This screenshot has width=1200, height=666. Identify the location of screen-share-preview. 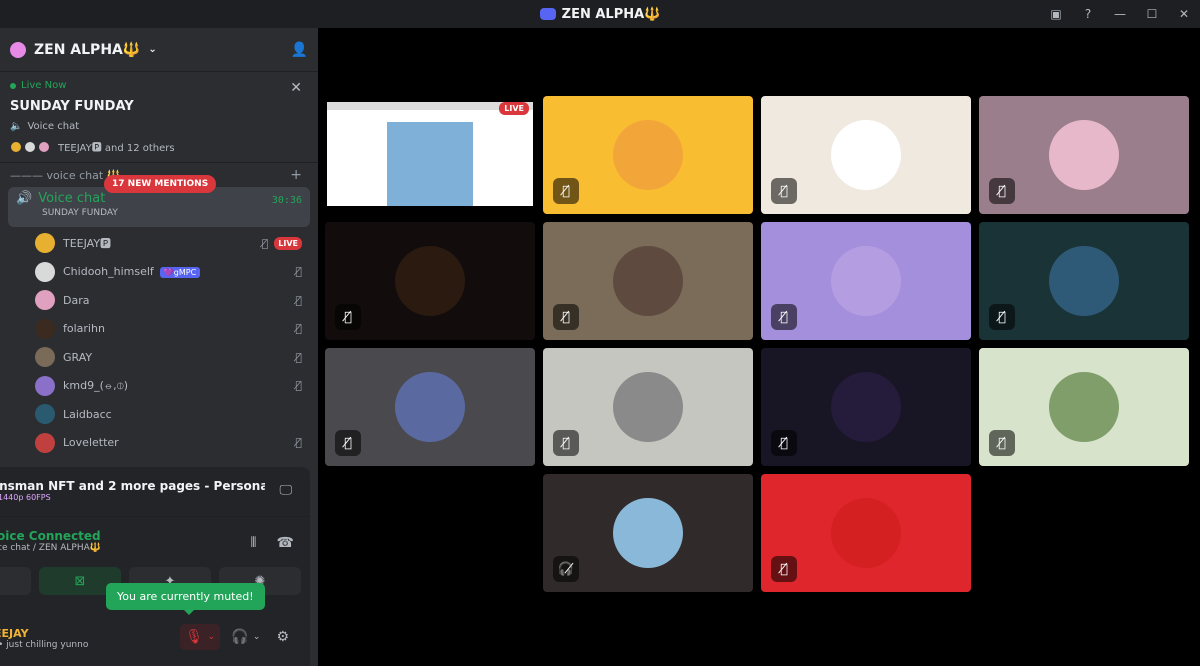
(430, 154).